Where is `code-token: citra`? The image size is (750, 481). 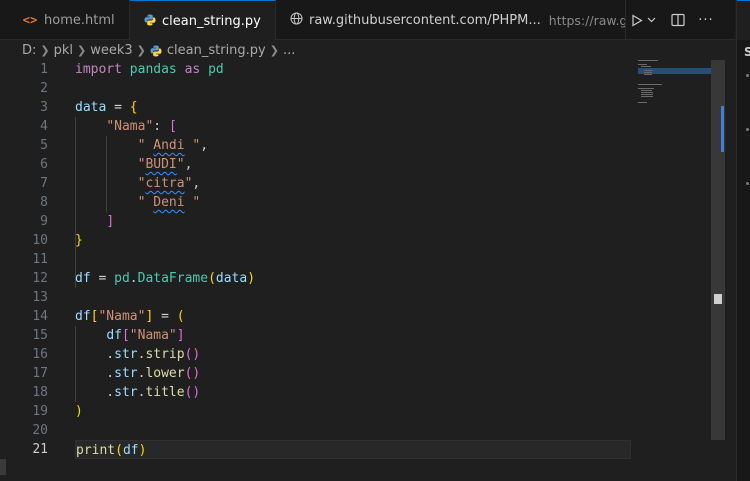
code-token: citra is located at coordinates (165, 183).